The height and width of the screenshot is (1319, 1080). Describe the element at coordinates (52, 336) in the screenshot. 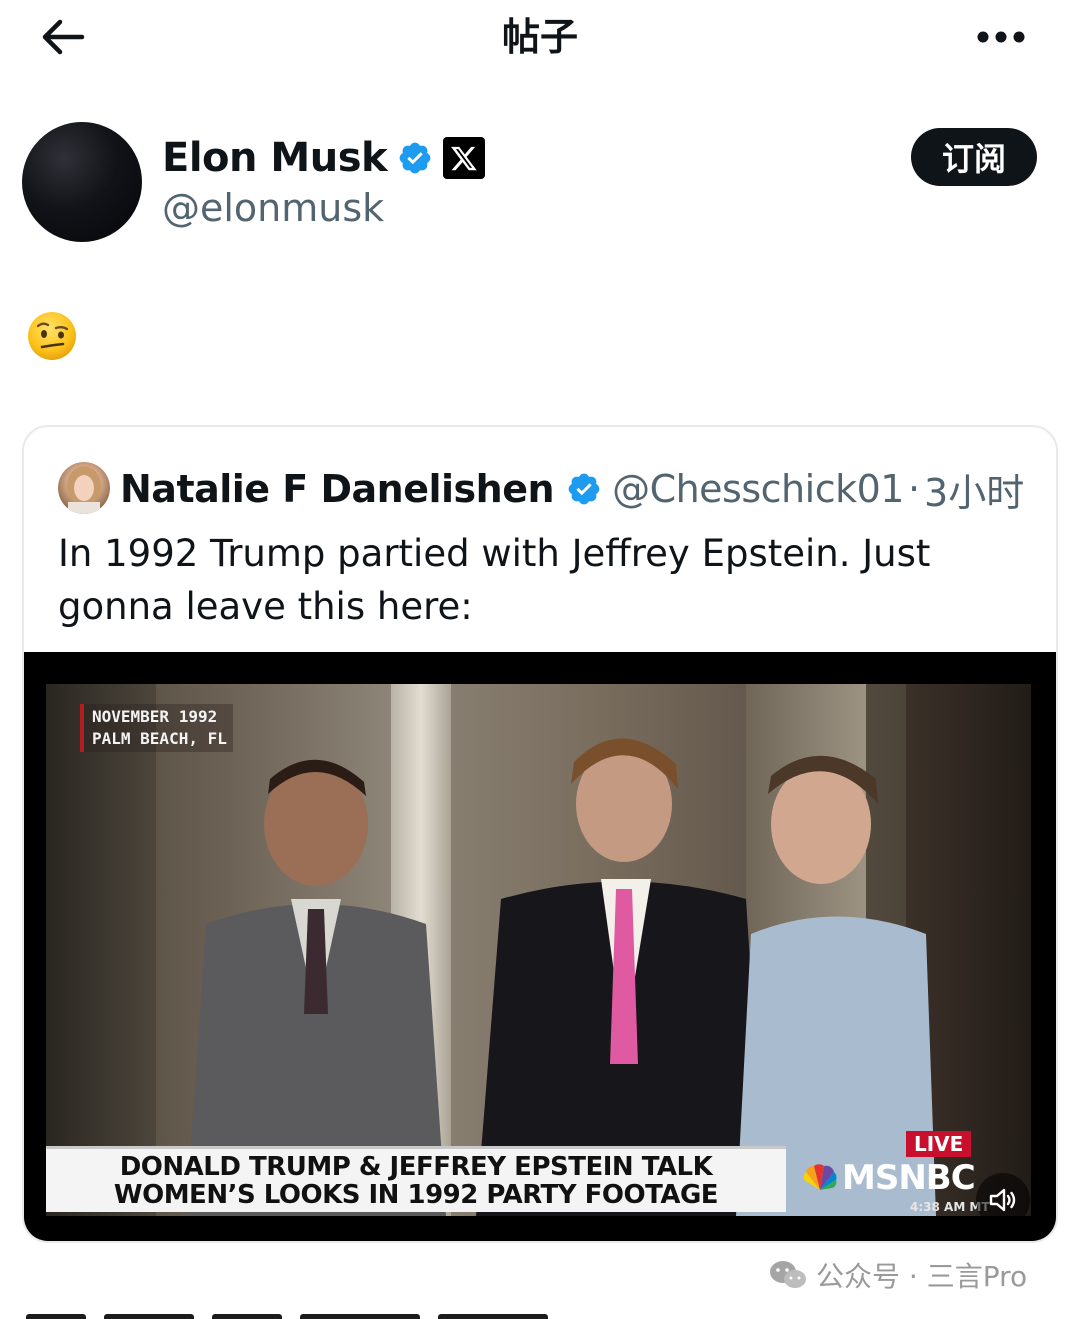

I see `raised-eyebrow-face-emoji` at that location.